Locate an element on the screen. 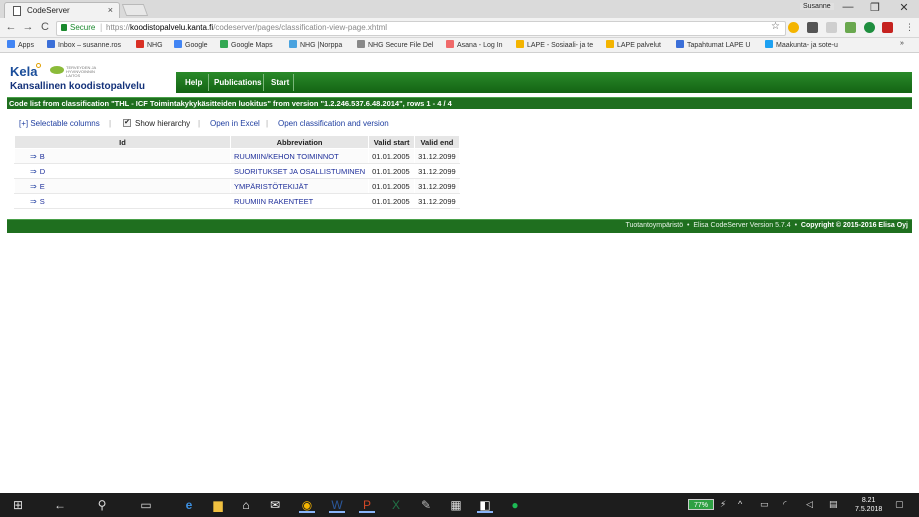 Image resolution: width=919 pixels, height=517 pixels. table-row: ⇒ S RUUMIIN RAKENTEET 01.01.2005 31.12.2099 is located at coordinates (237, 201).